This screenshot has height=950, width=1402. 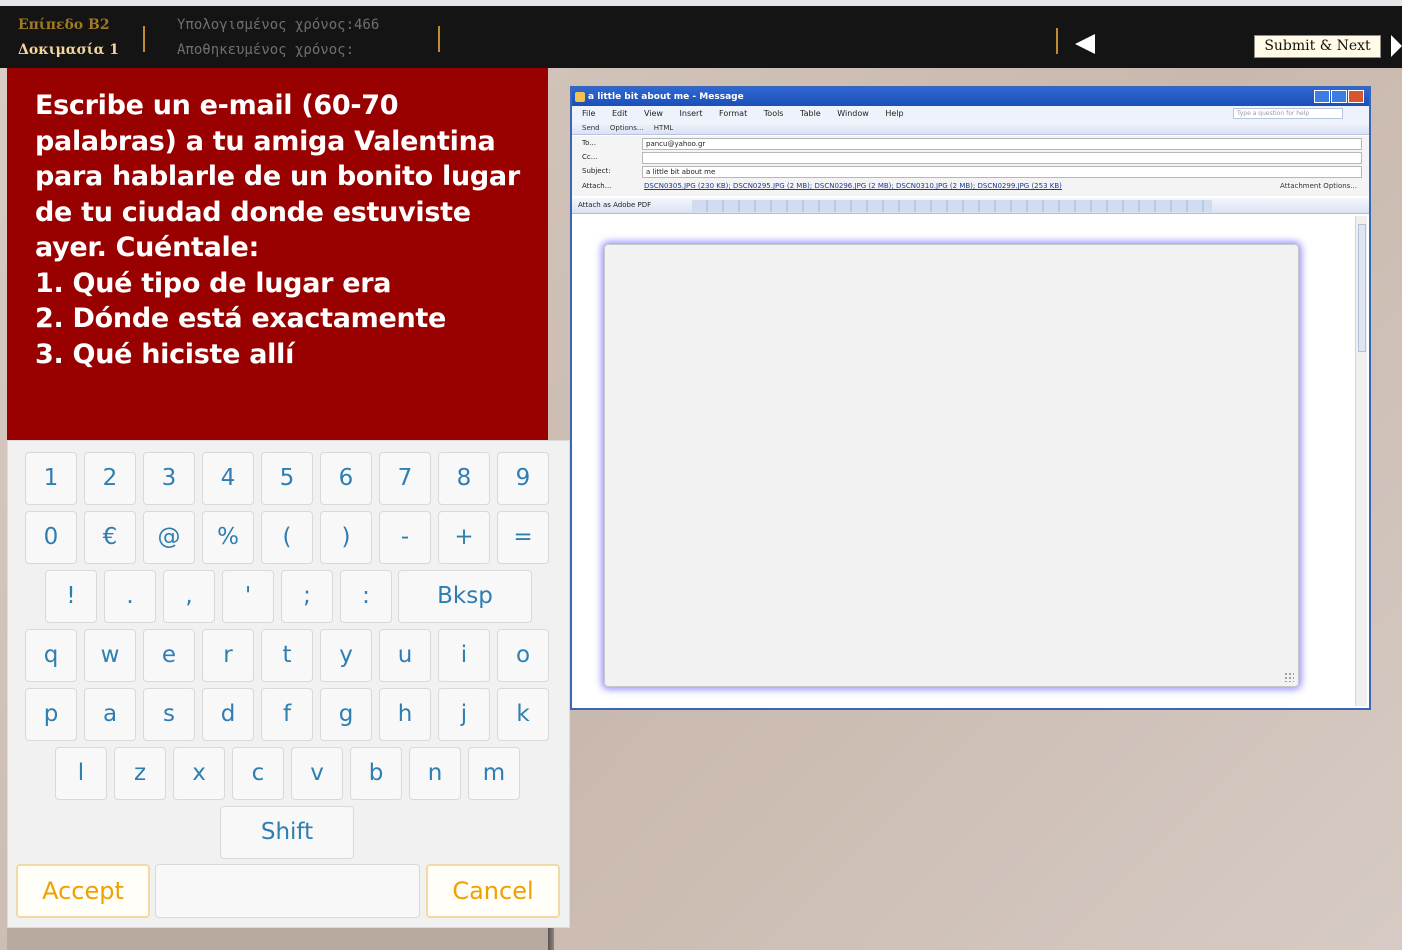 I want to click on key-b: b, so click(x=376, y=773).